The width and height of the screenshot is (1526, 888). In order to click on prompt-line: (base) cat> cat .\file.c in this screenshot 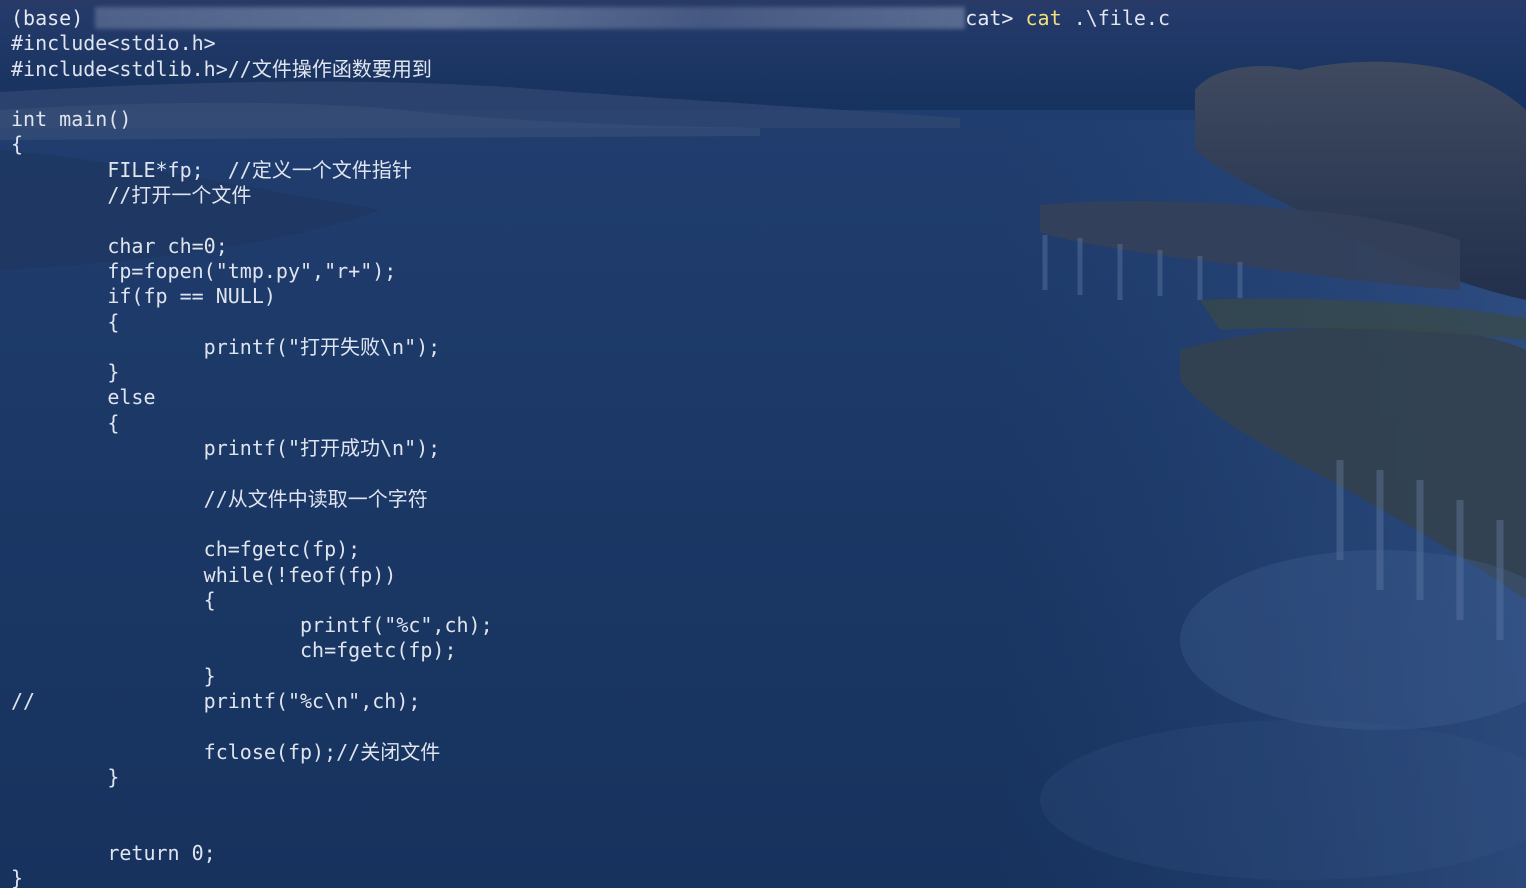, I will do `click(590, 18)`.